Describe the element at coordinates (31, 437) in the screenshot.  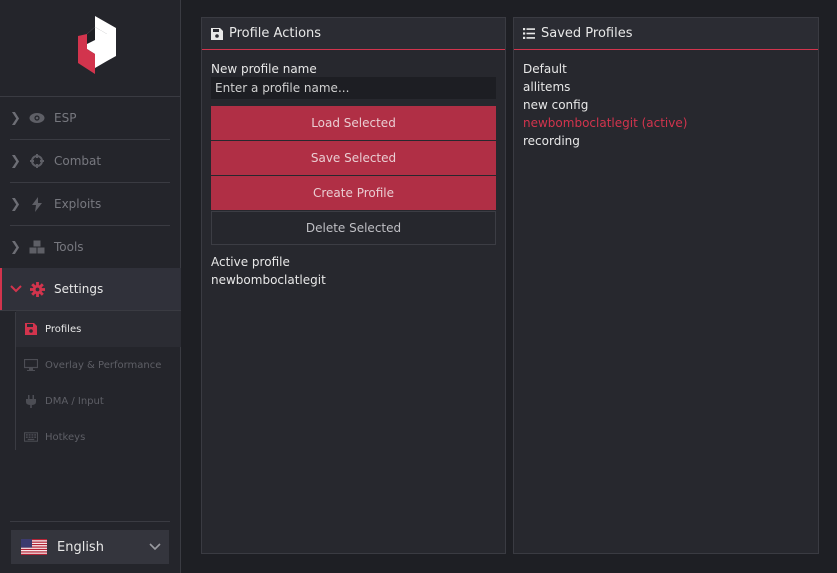
I see `keyboard-icon` at that location.